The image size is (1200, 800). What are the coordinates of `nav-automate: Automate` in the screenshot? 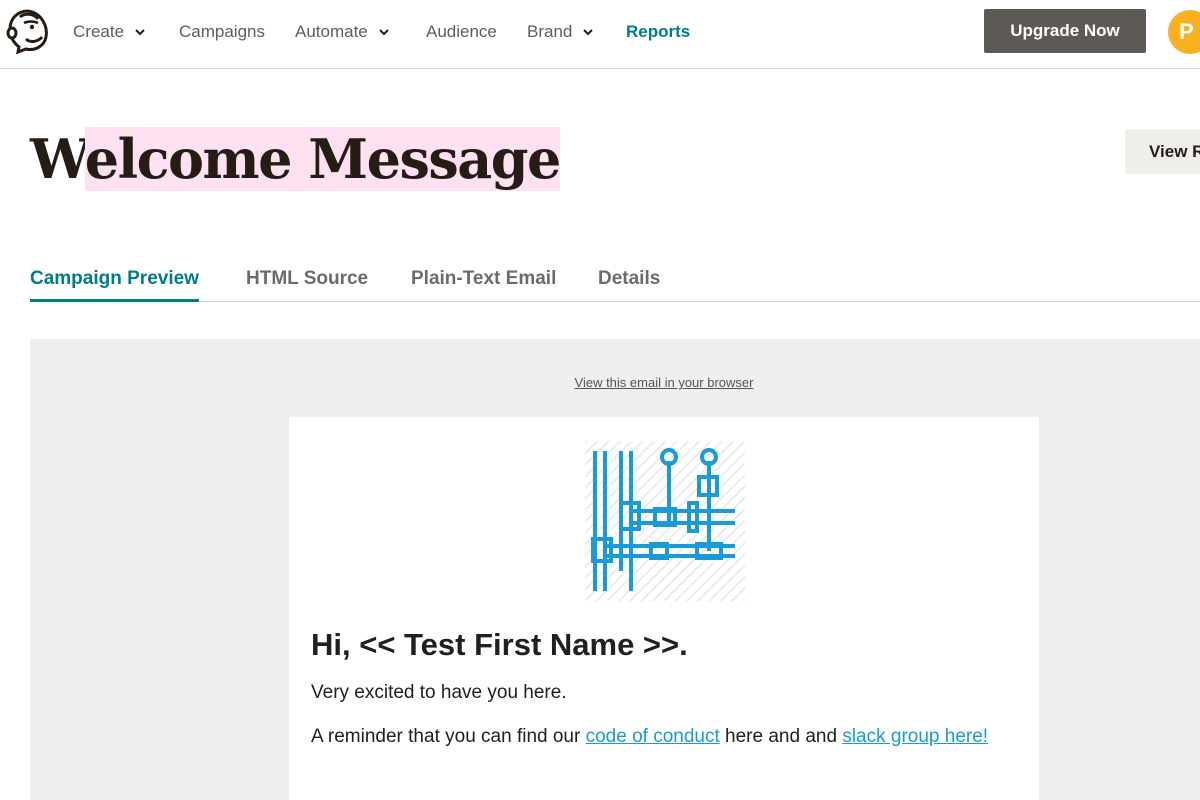 It's located at (342, 32).